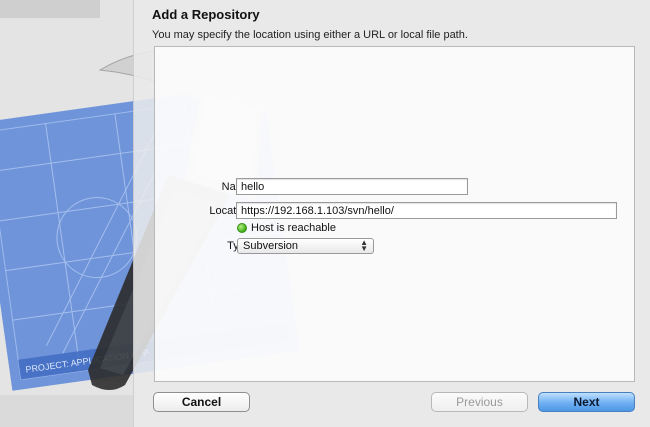  Describe the element at coordinates (305, 246) in the screenshot. I see `type-select: Subversion ▲ ▼` at that location.